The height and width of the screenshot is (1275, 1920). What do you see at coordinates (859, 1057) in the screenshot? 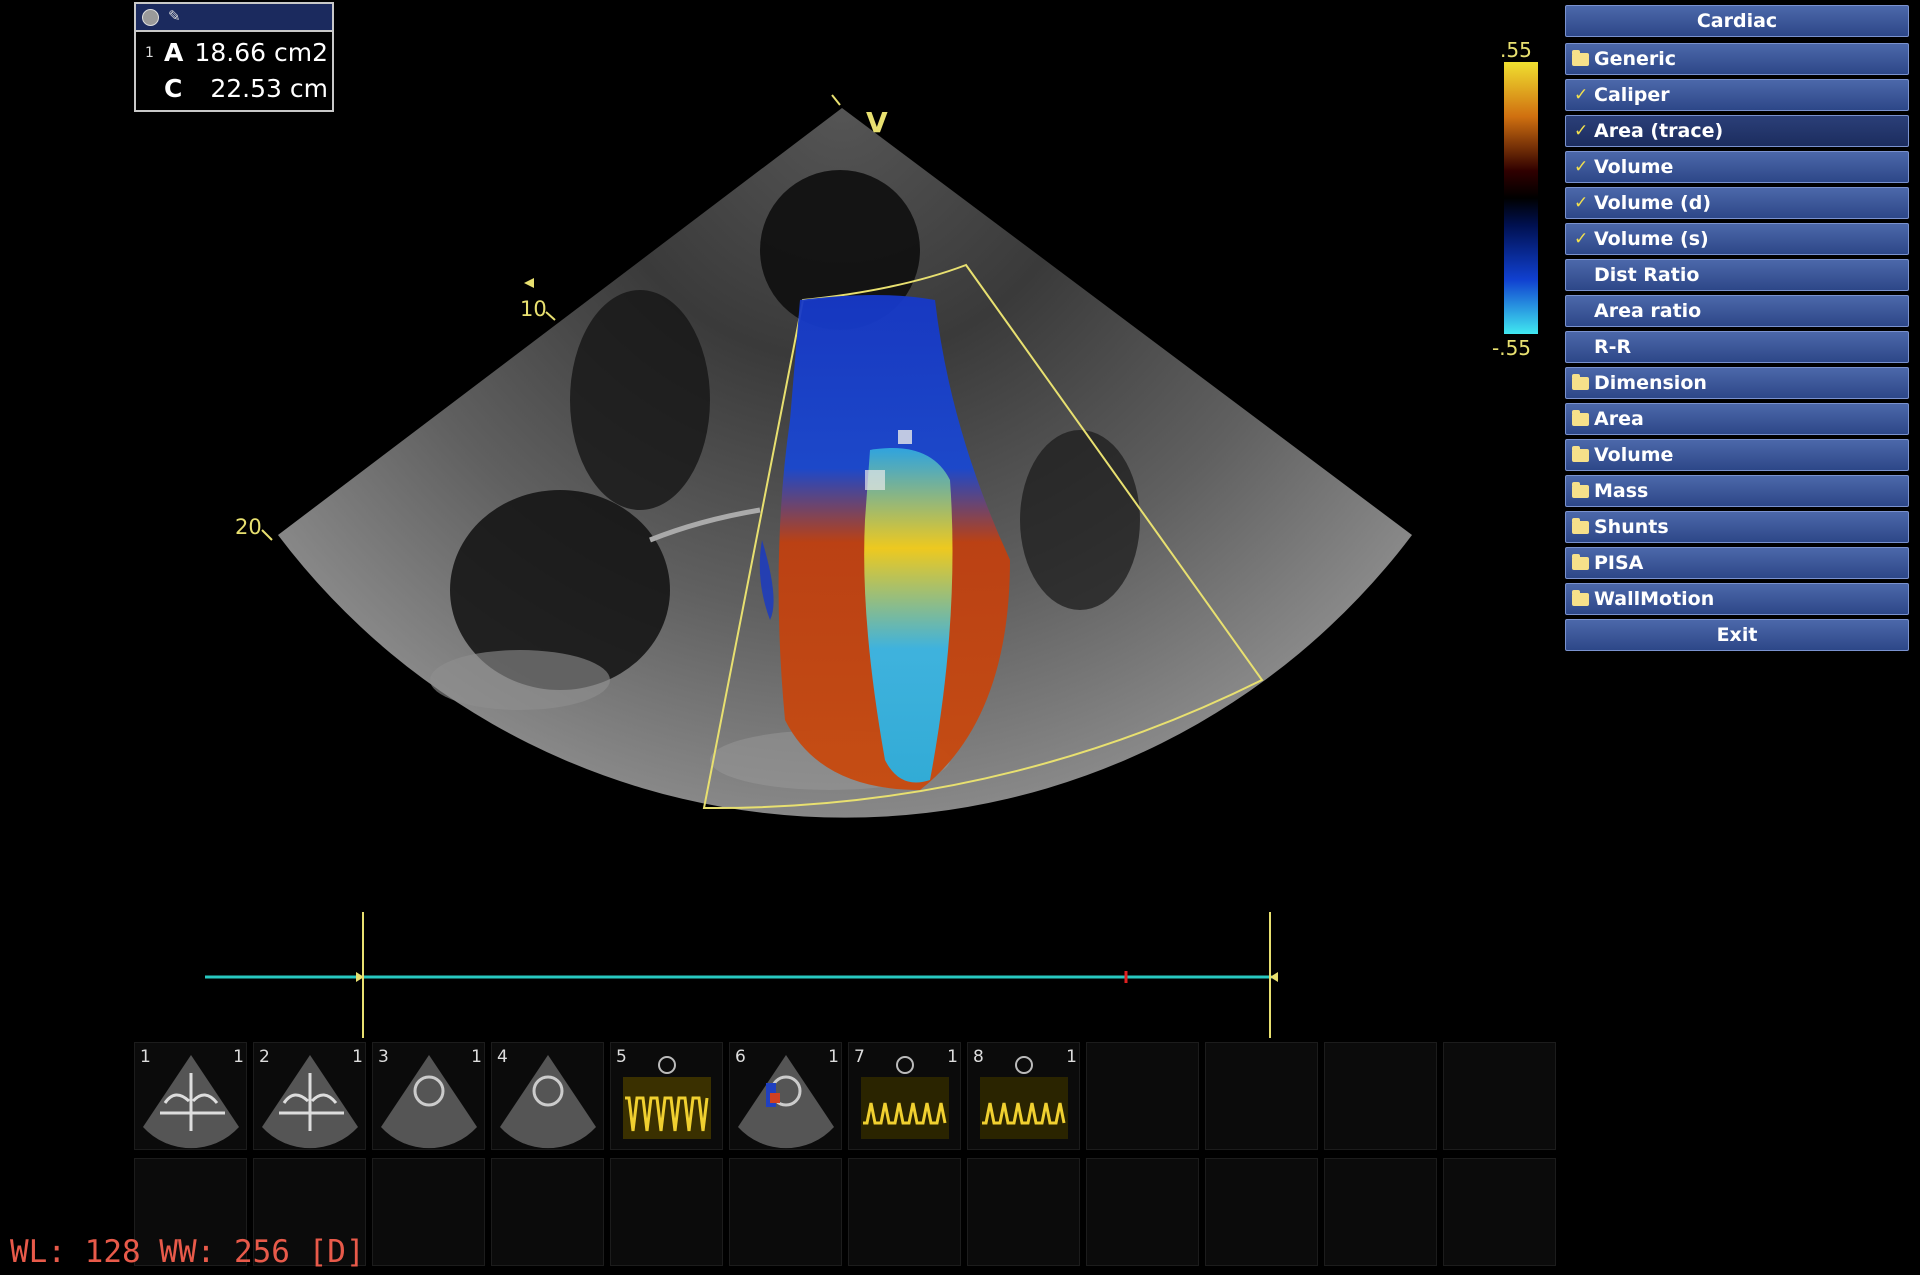
I see `thumbnail-number: 7` at bounding box center [859, 1057].